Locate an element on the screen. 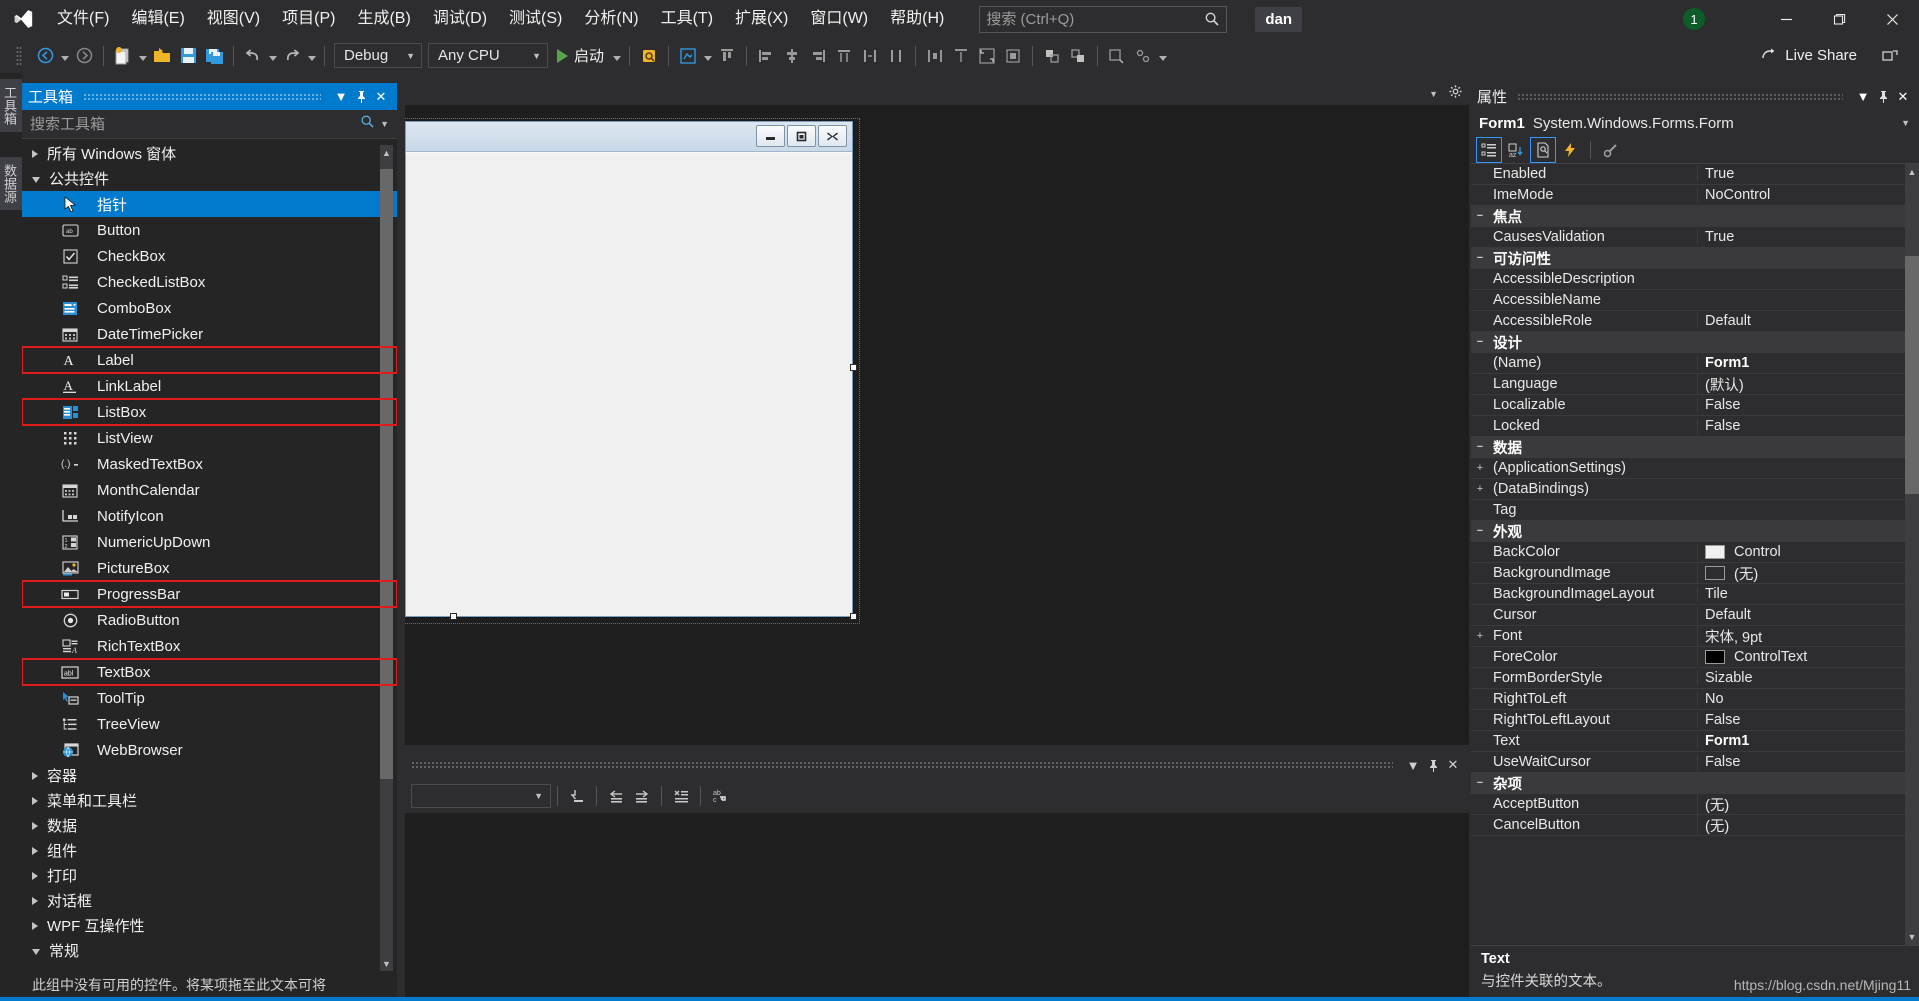 The height and width of the screenshot is (1001, 1919). properties-object-selector: Form1 System.Windows.Forms.Form ▼ is located at coordinates (1695, 123).